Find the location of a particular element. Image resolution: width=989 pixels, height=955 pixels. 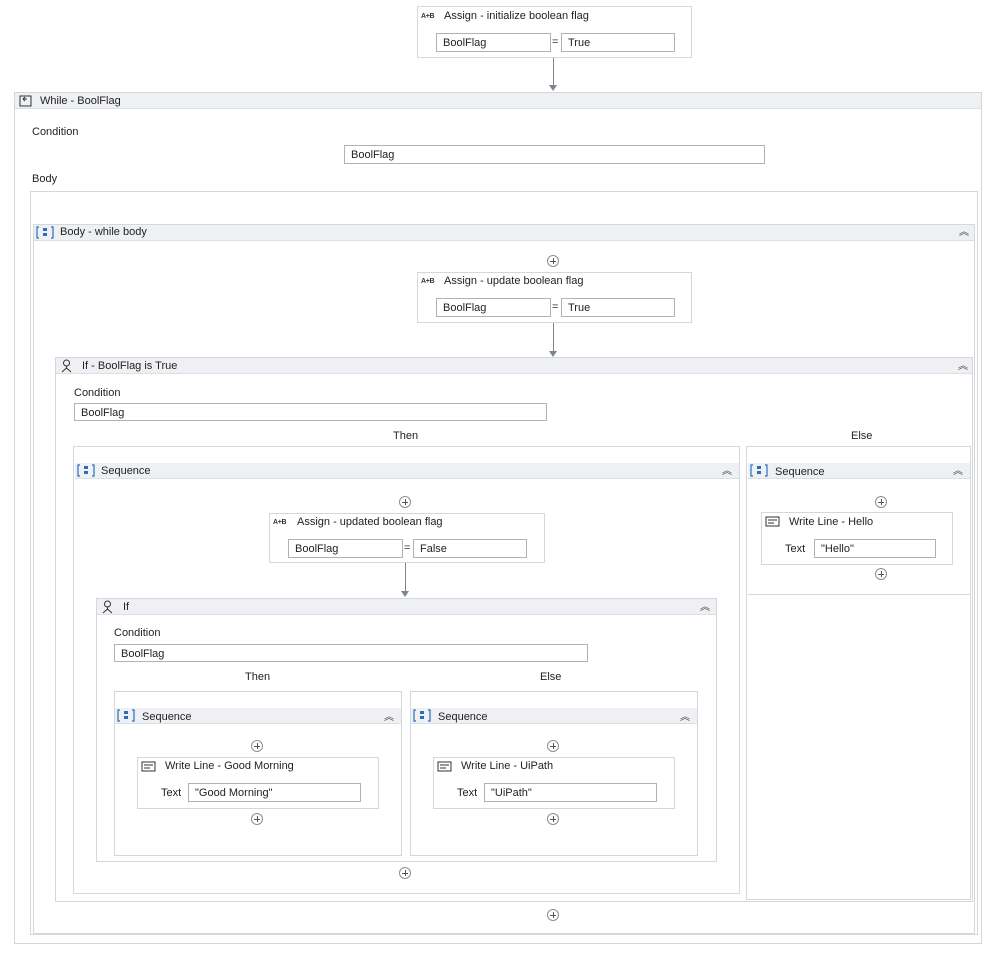

writeline-uipath-activity: Write Line - UiPath Text "UiPath" is located at coordinates (554, 783).